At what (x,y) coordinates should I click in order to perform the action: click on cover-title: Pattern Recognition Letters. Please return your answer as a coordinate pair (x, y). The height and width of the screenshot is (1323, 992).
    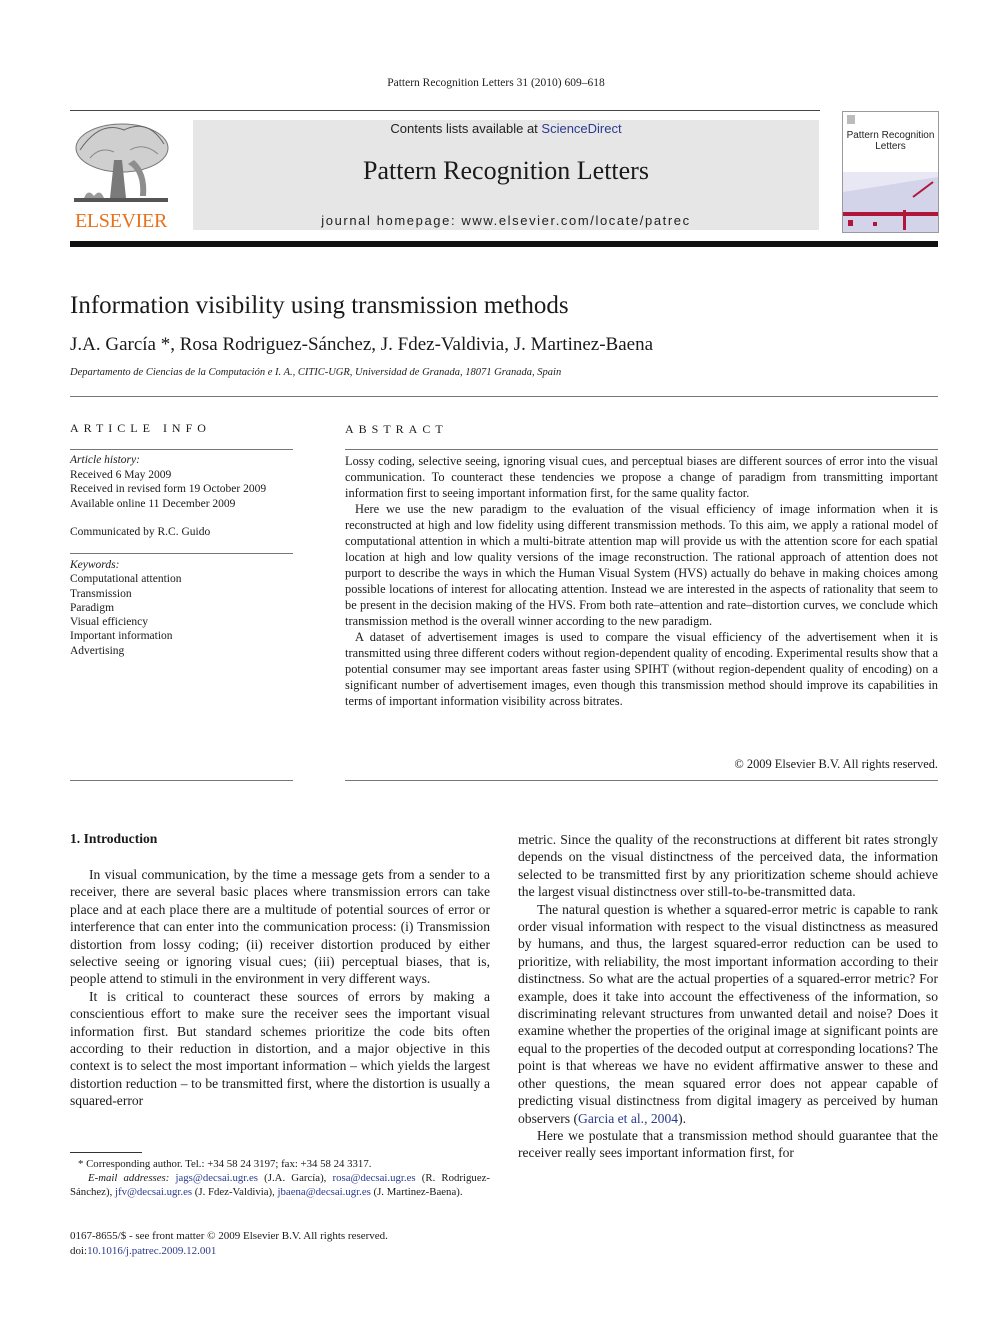
    Looking at the image, I should click on (890, 141).